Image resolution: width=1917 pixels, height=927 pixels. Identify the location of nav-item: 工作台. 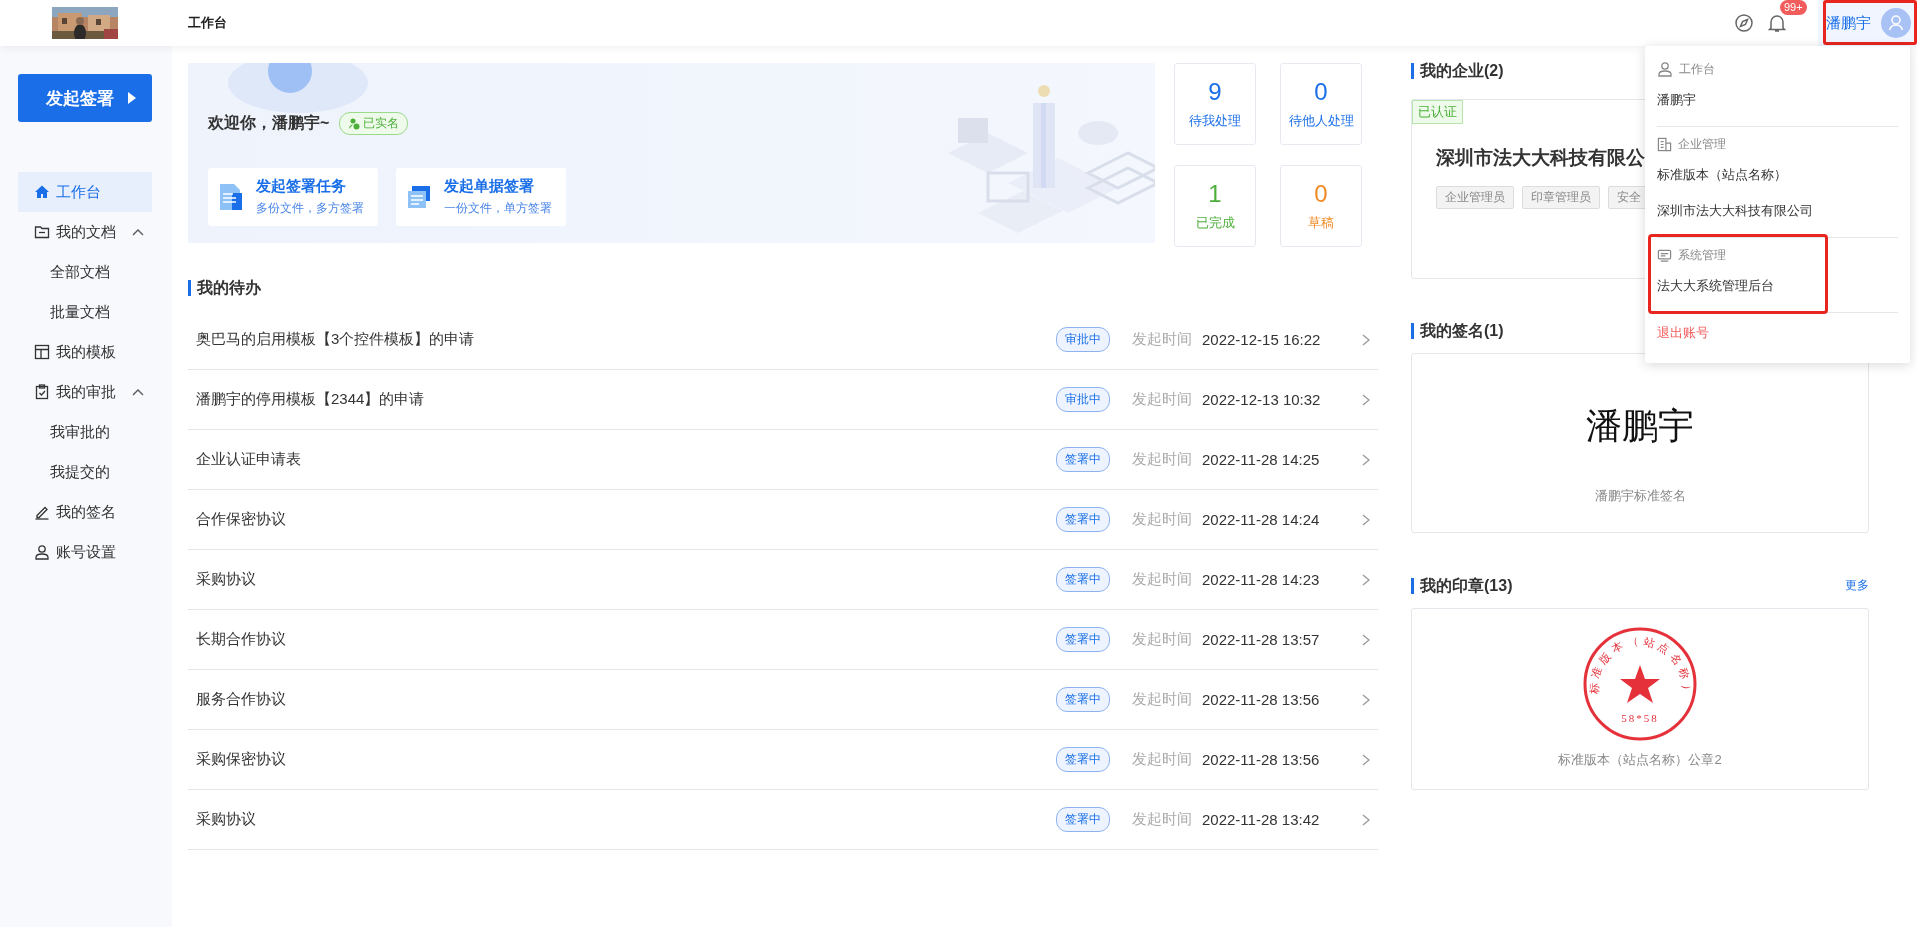
(85, 192).